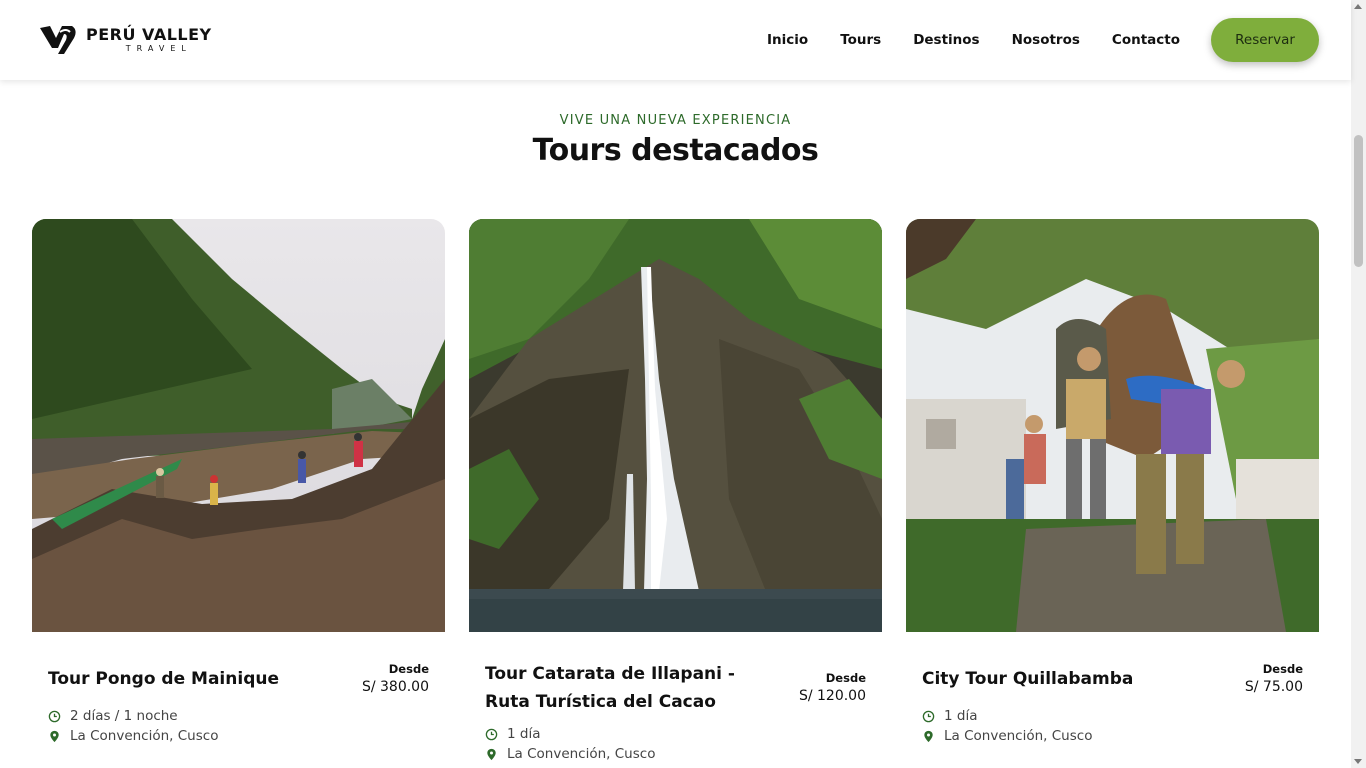 Image resolution: width=1366 pixels, height=768 pixels. Describe the element at coordinates (1273, 687) in the screenshot. I see `price-value: S/ 75.00` at that location.